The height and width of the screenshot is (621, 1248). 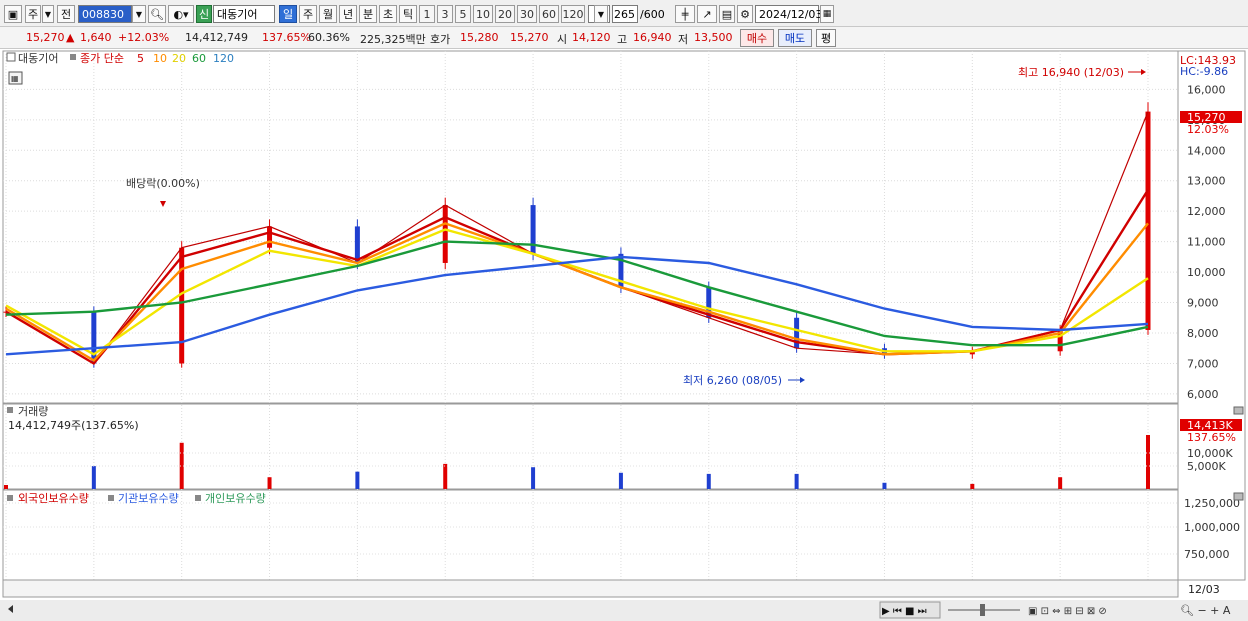 What do you see at coordinates (573, 14) in the screenshot?
I see `interval-120-button: 120` at bounding box center [573, 14].